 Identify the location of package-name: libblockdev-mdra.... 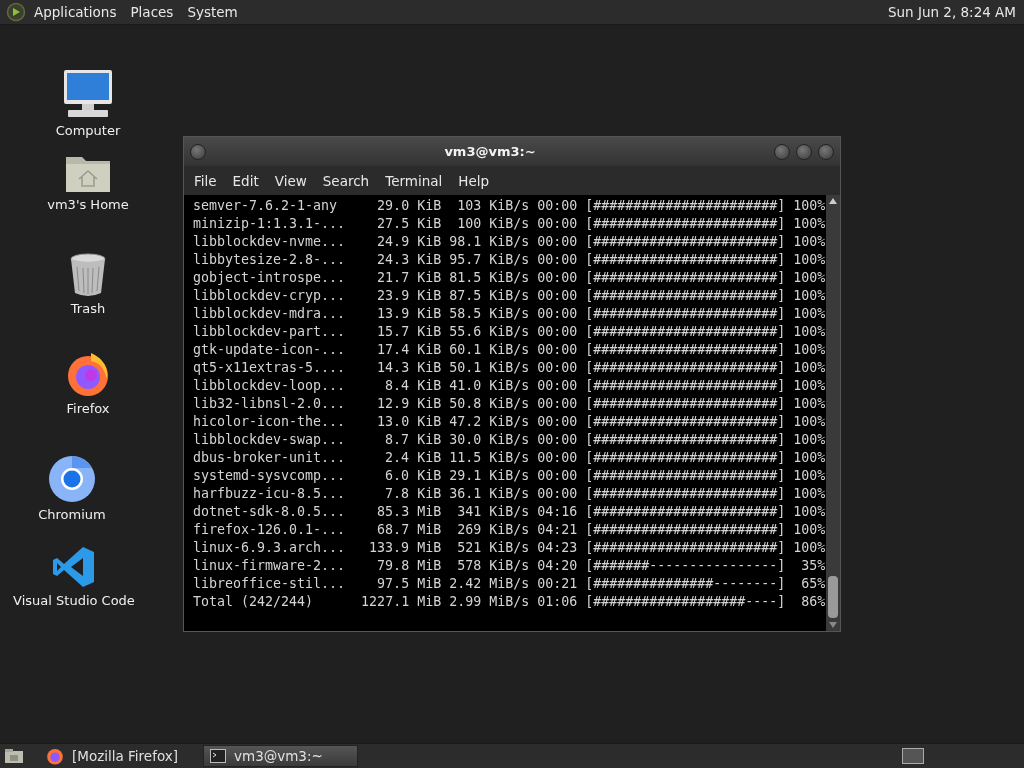
(270, 314).